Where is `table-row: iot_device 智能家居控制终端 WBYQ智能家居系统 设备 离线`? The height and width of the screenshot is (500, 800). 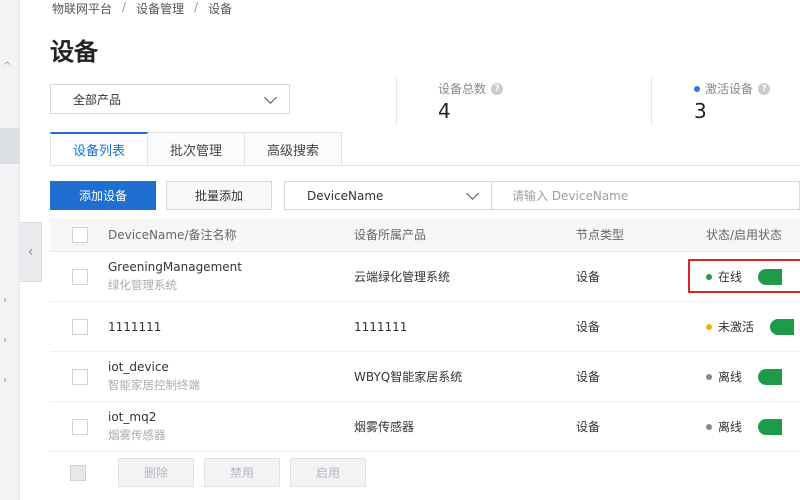 table-row: iot_device 智能家居控制终端 WBYQ智能家居系统 设备 离线 is located at coordinates (425, 377).